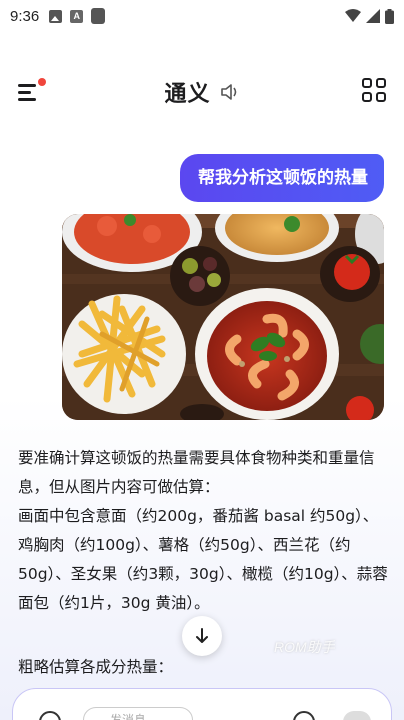  I want to click on status-bar: 9:36 A, so click(202, 16).